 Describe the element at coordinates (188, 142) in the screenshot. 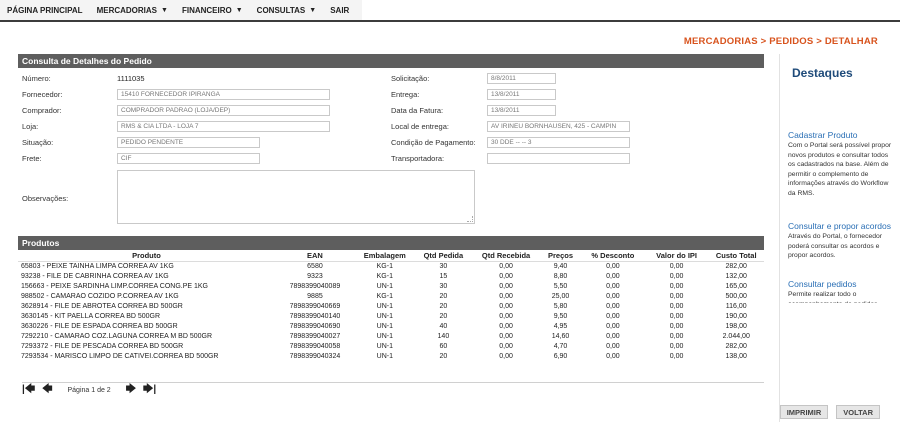

I see `situacao-field: PEDIDO PENDENTE` at that location.